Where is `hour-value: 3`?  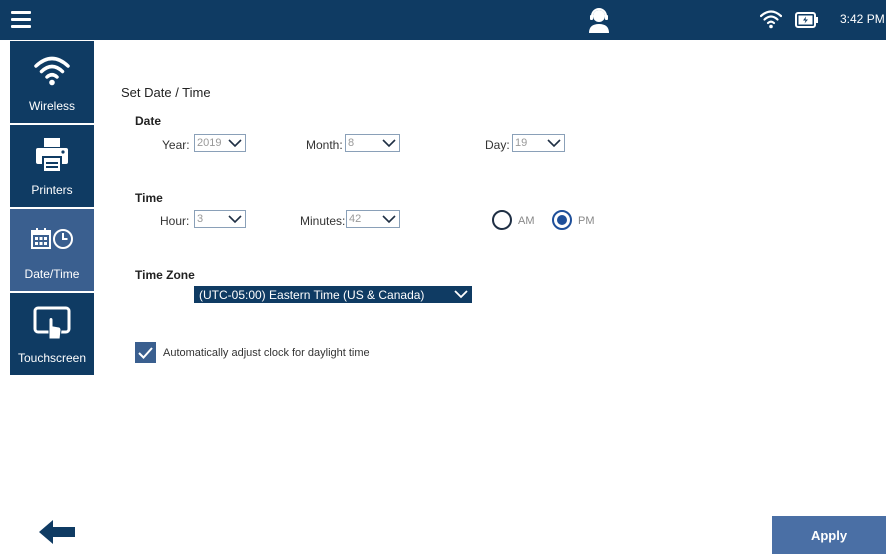
hour-value: 3 is located at coordinates (200, 219).